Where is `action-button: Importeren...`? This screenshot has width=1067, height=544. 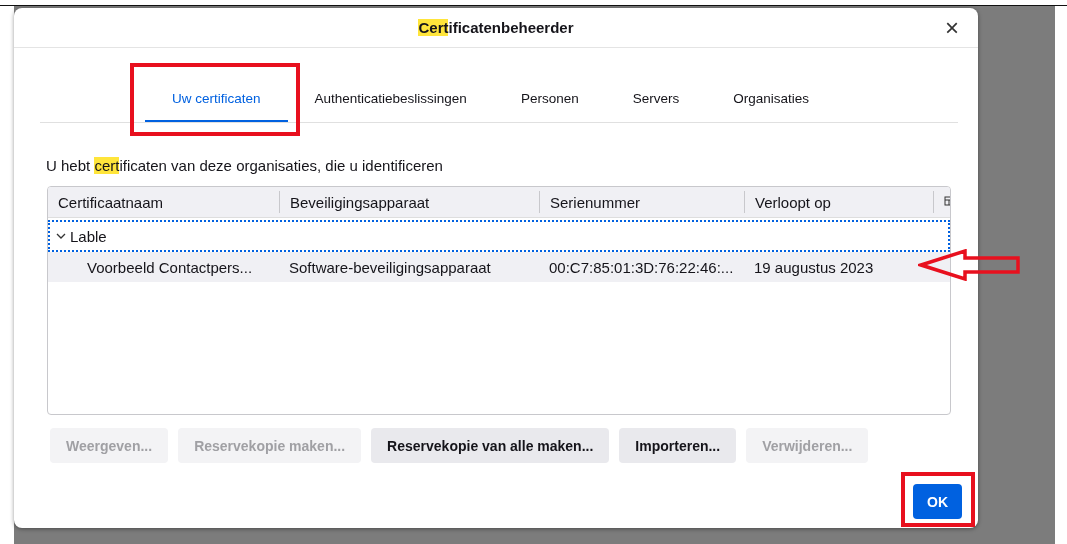
action-button: Importeren... is located at coordinates (678, 445).